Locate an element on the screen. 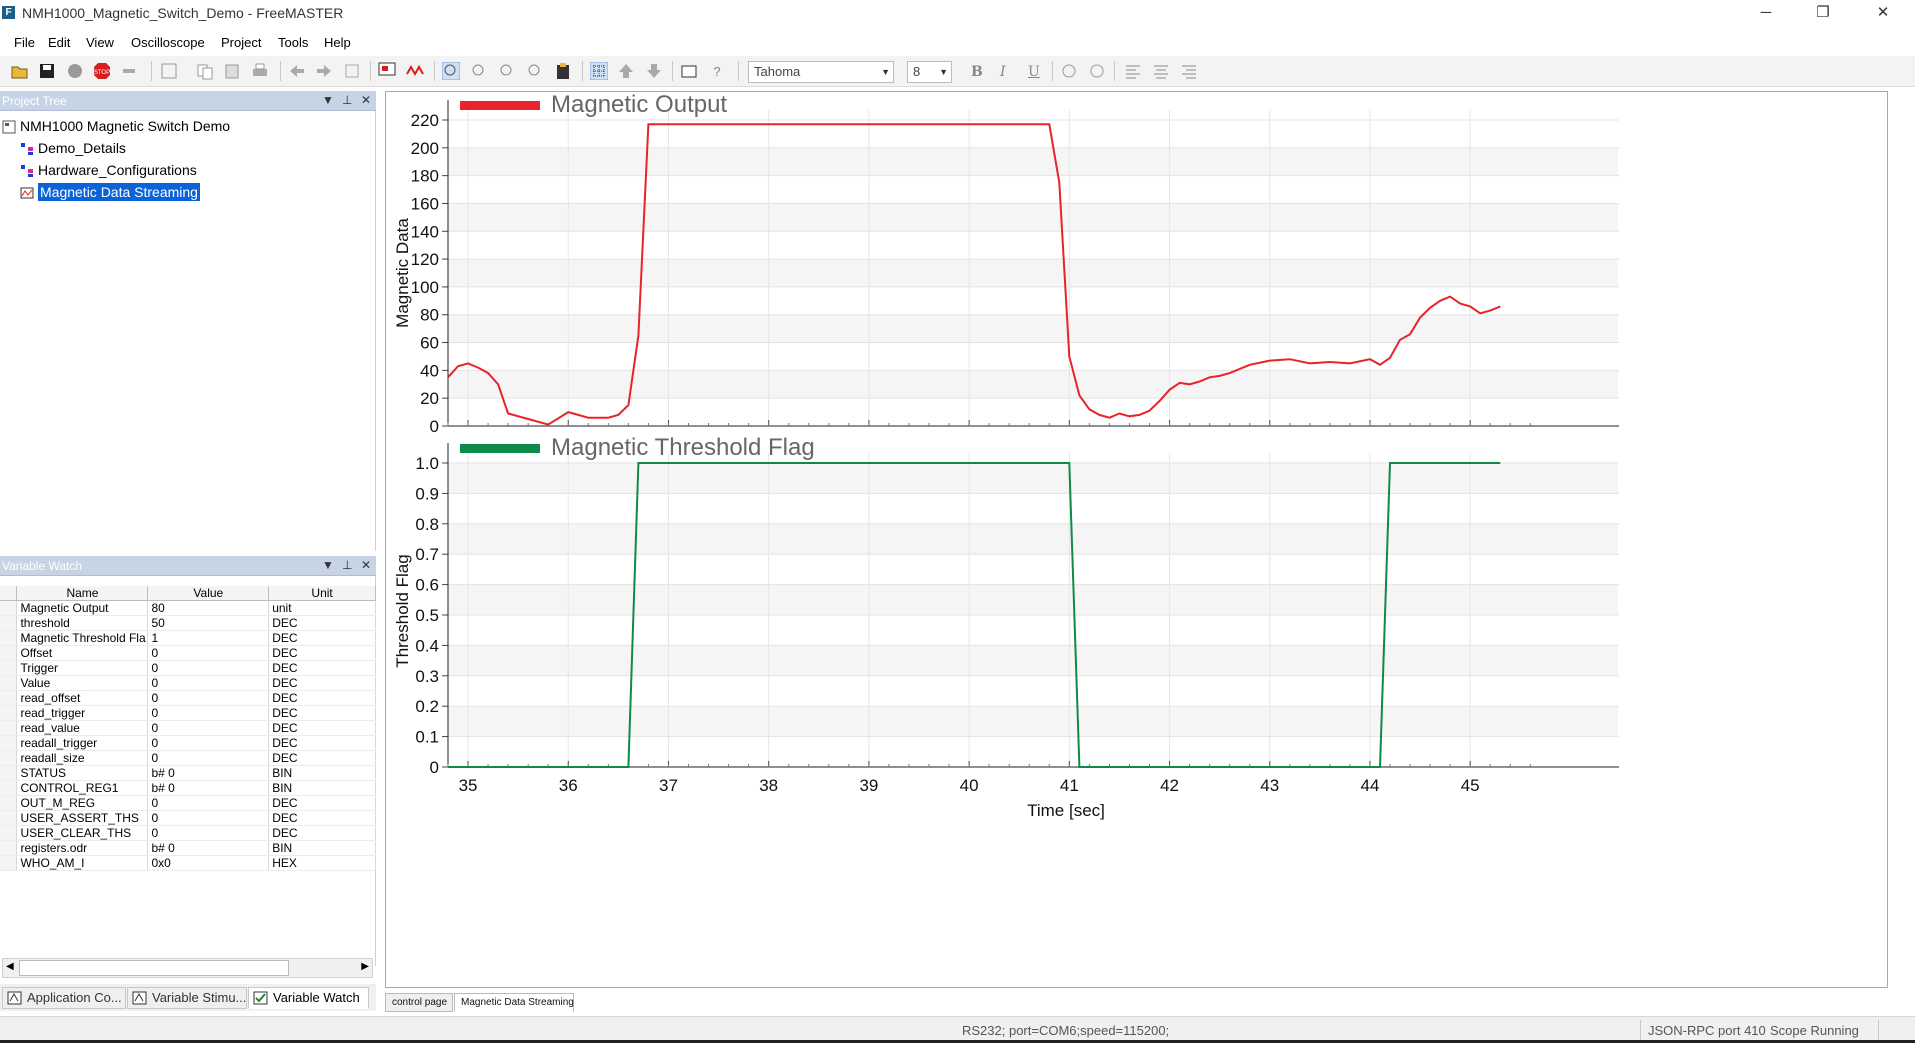  table-row: Value 0 DEC is located at coordinates (188, 683).